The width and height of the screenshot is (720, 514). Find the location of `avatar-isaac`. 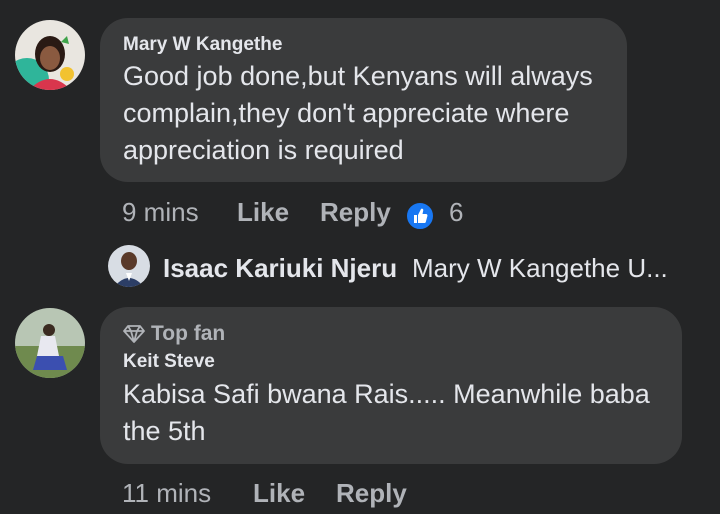

avatar-isaac is located at coordinates (129, 266).